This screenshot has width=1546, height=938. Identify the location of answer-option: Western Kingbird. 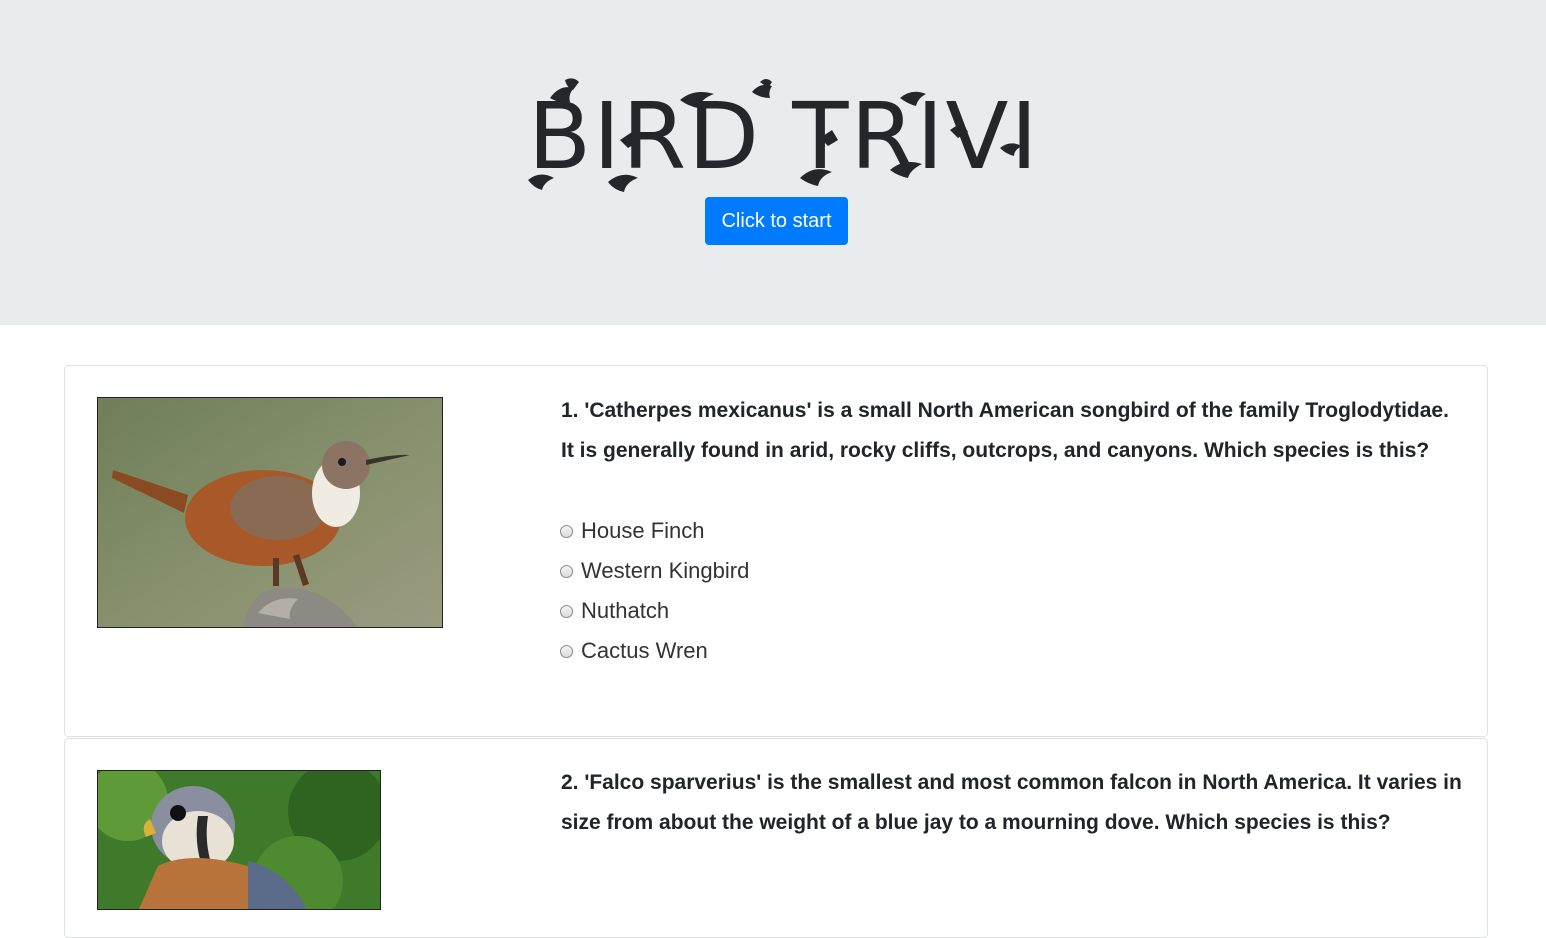
(654, 571).